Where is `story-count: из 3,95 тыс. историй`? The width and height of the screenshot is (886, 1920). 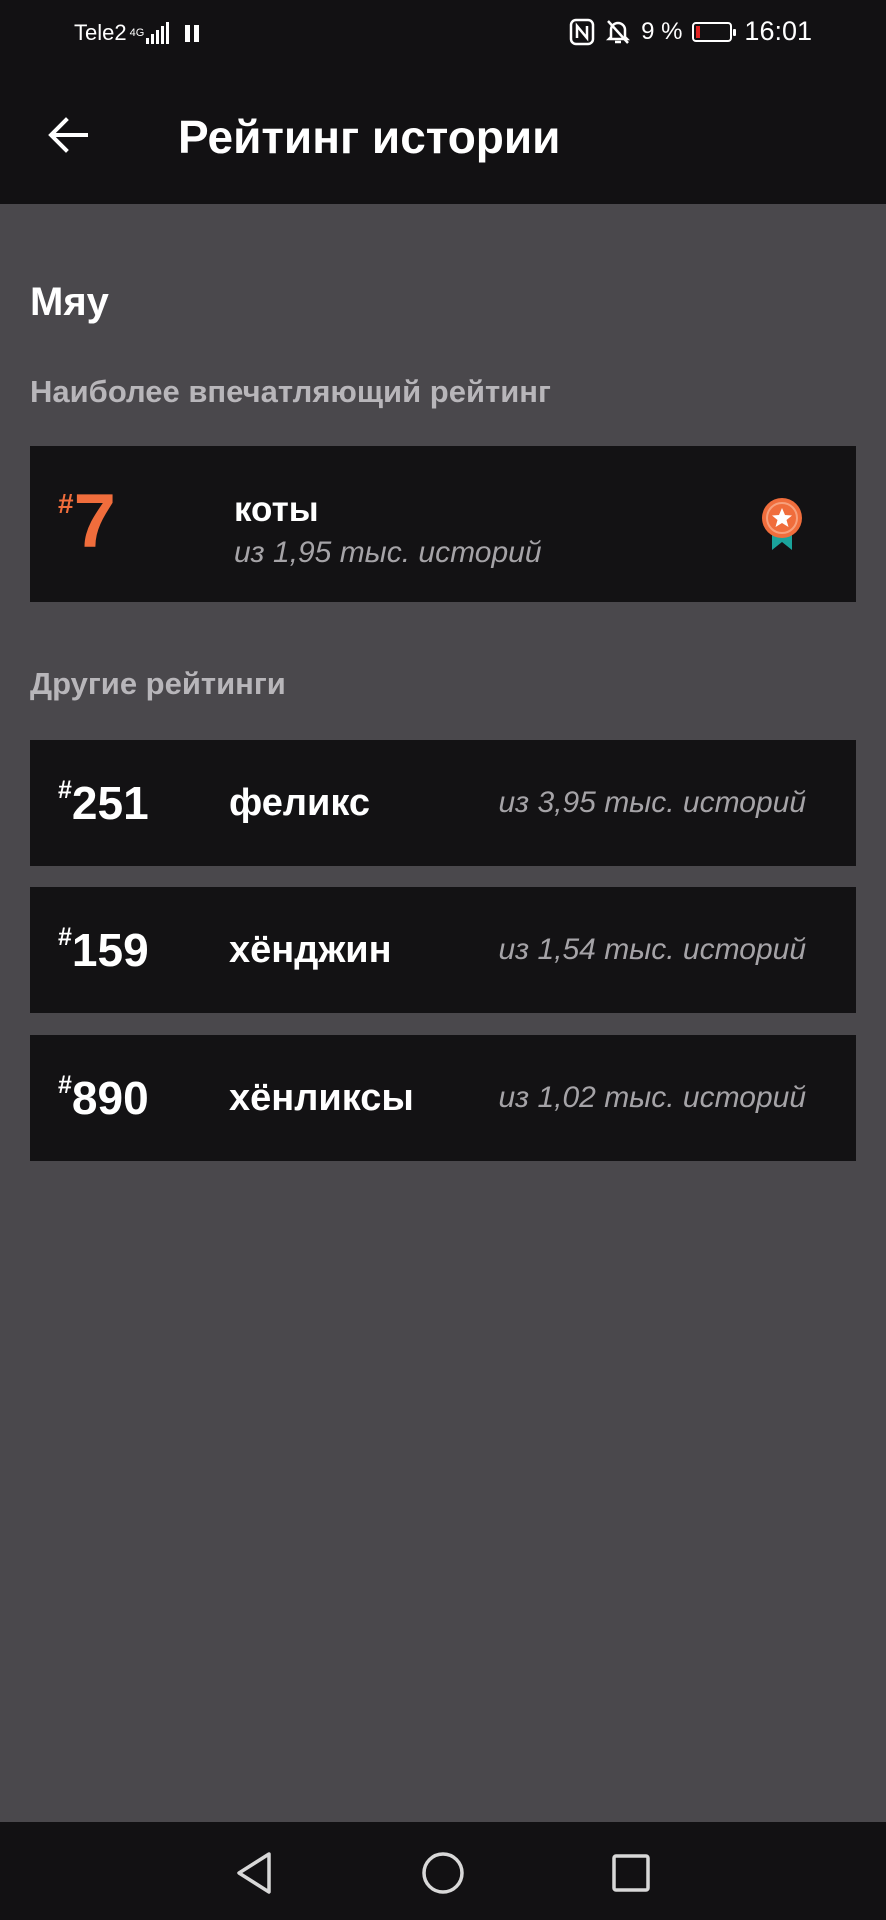
story-count: из 3,95 тыс. историй is located at coordinates (652, 802).